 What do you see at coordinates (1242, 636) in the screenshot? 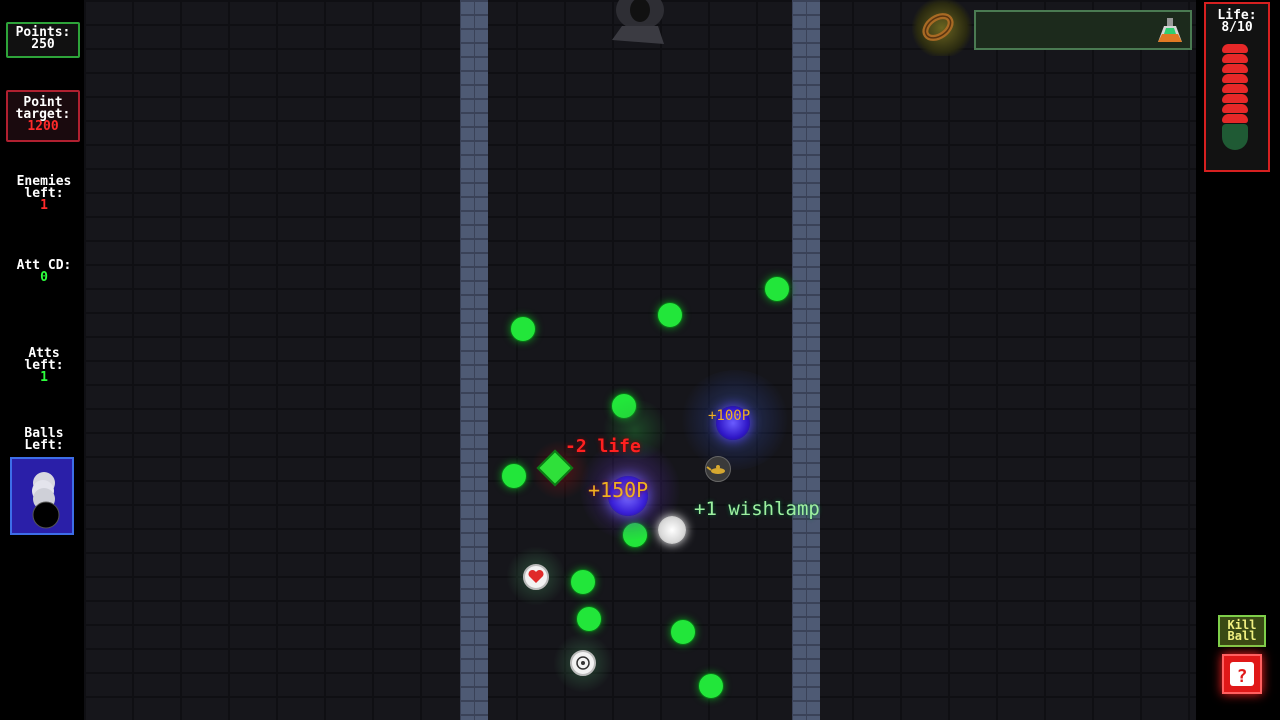
I see `kill-ball-label-2: Ball` at bounding box center [1242, 636].